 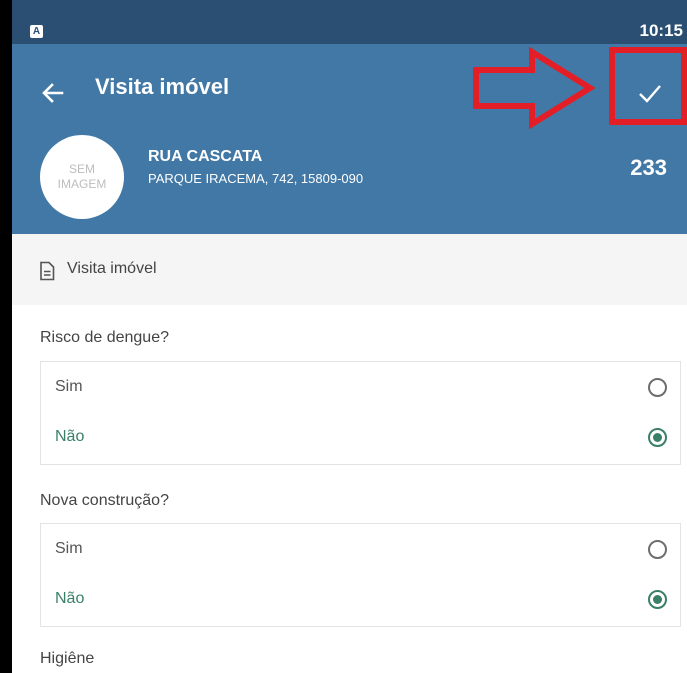 I want to click on check-icon, so click(x=650, y=94).